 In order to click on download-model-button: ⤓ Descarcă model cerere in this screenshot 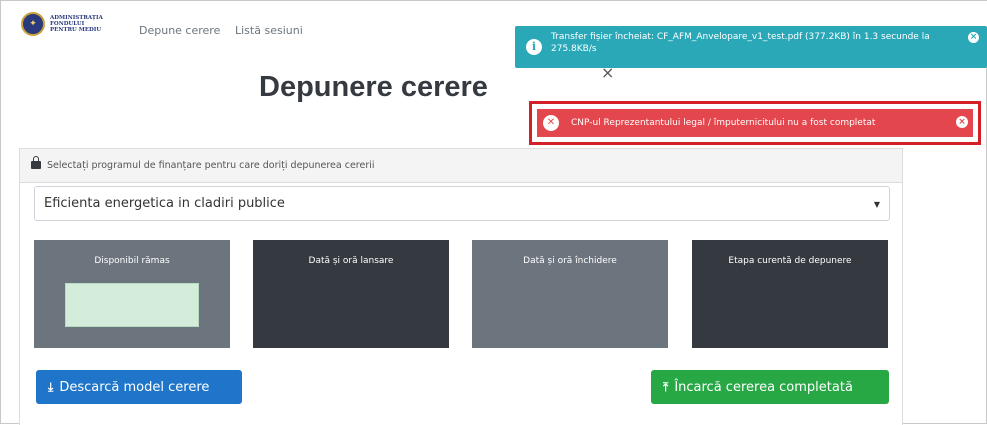, I will do `click(139, 387)`.